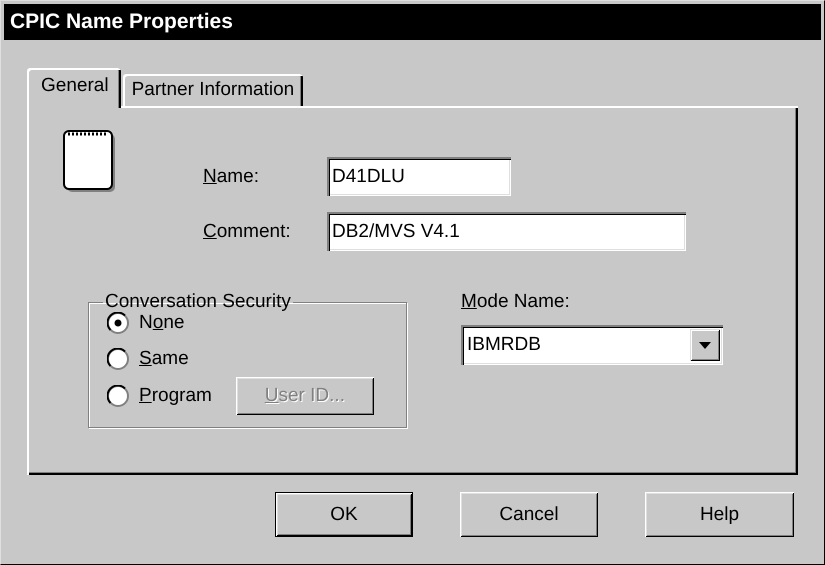  I want to click on input-field: D41DLU, so click(419, 176).